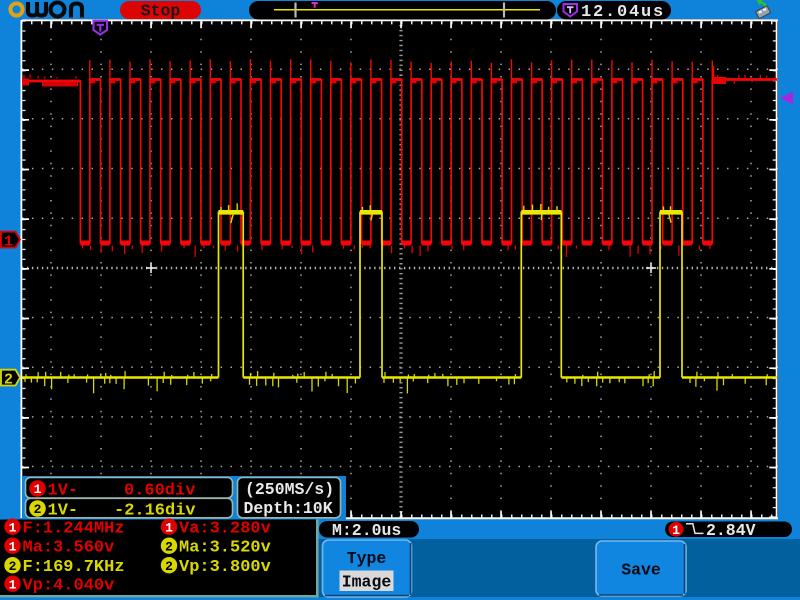  I want to click on svg-text: 12.04us, so click(623, 12).